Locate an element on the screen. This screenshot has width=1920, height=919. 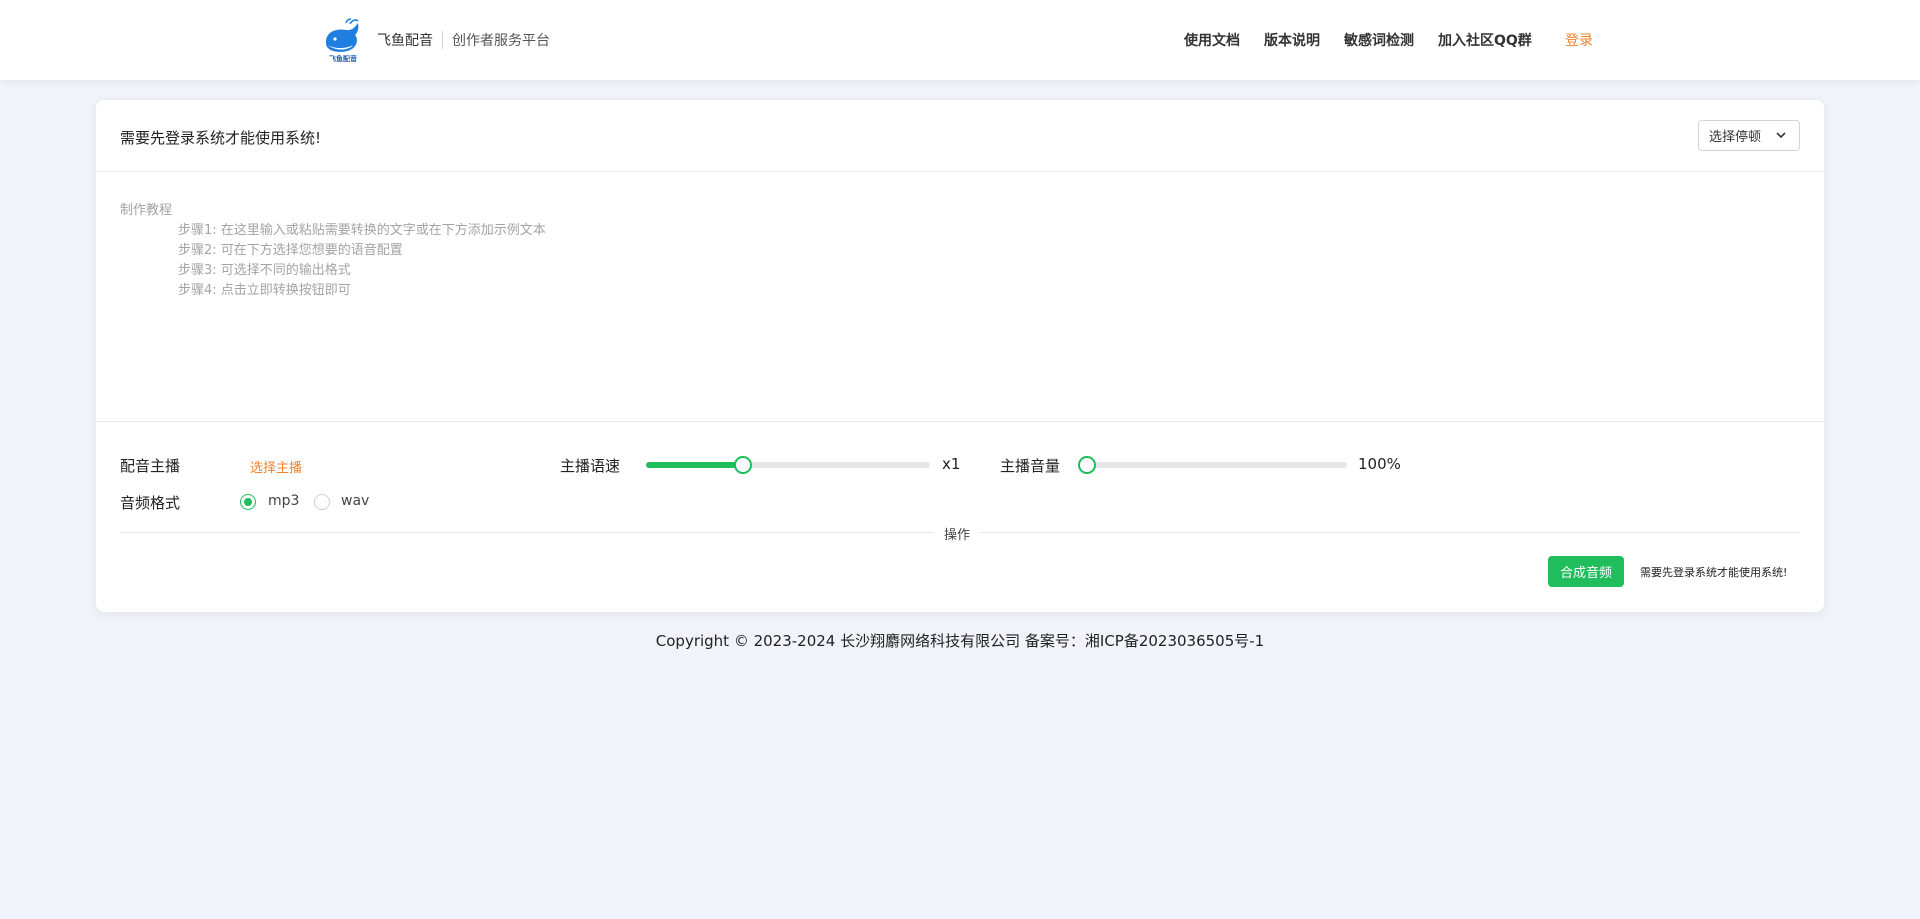
brand-subtitle: 创作者服务平台 is located at coordinates (501, 41).